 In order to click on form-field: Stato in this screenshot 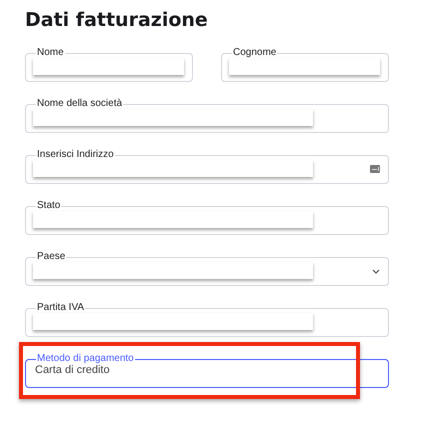, I will do `click(207, 218)`.